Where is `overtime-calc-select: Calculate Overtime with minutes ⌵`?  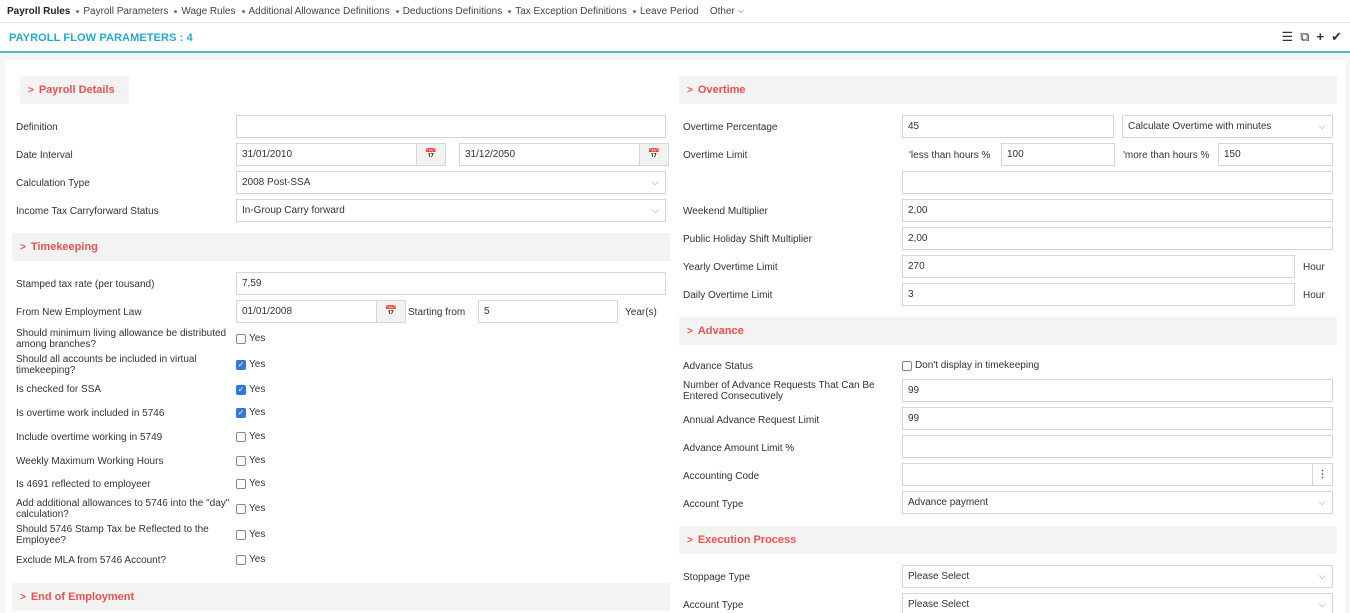
overtime-calc-select: Calculate Overtime with minutes ⌵ is located at coordinates (1227, 126).